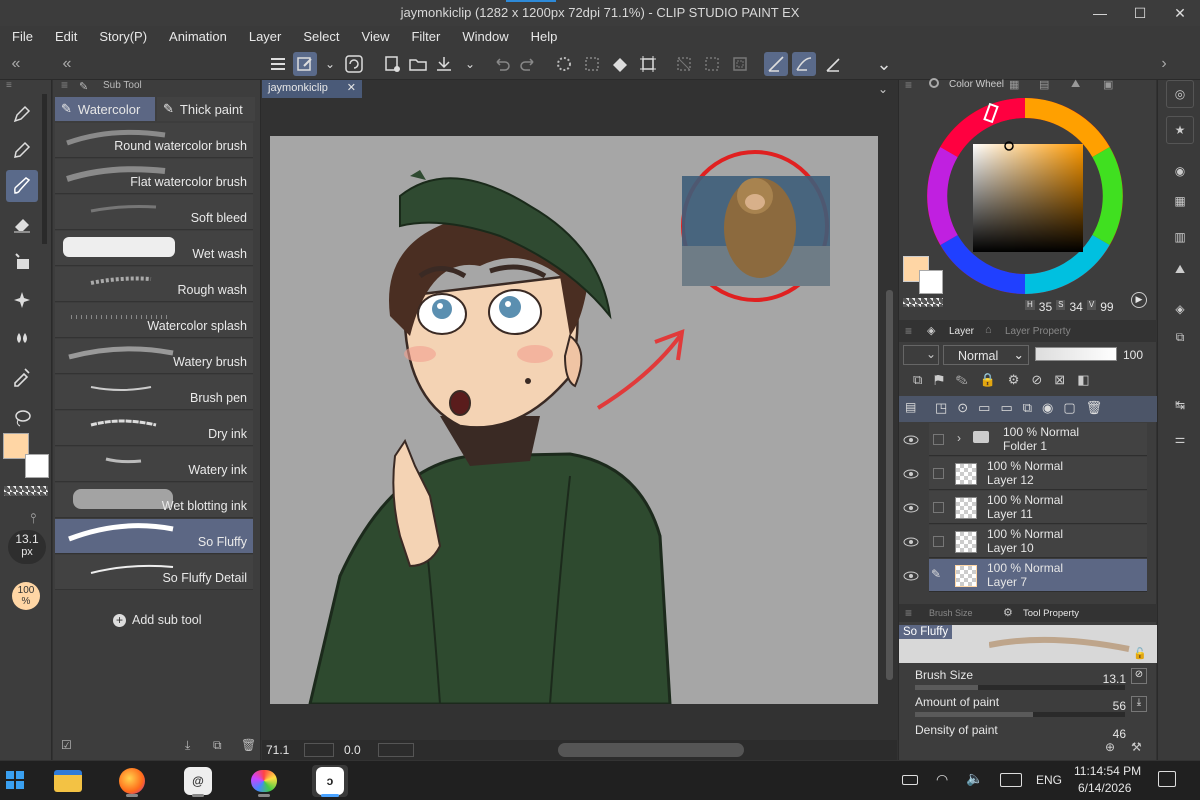 This screenshot has width=1200, height=800. Describe the element at coordinates (1136, 747) in the screenshot. I see `wrench-icon: ⚒` at that location.